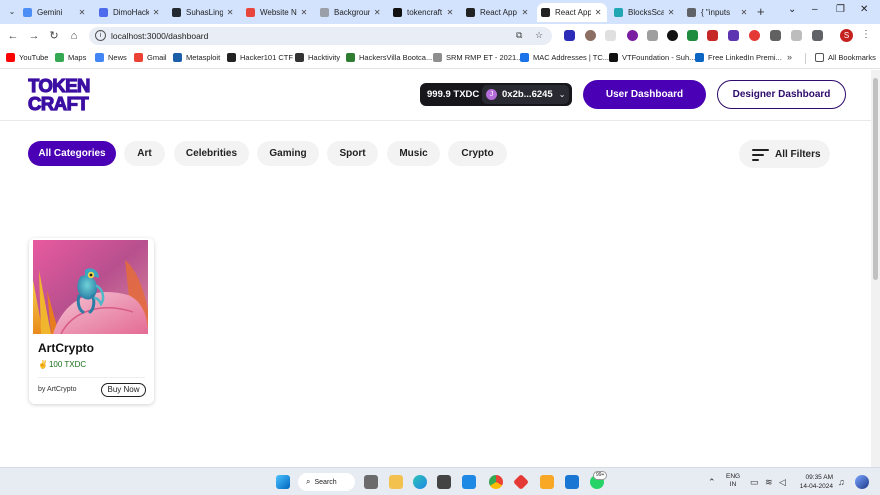  What do you see at coordinates (841, 482) in the screenshot?
I see `notification-bell-icon: ♫` at bounding box center [841, 482].